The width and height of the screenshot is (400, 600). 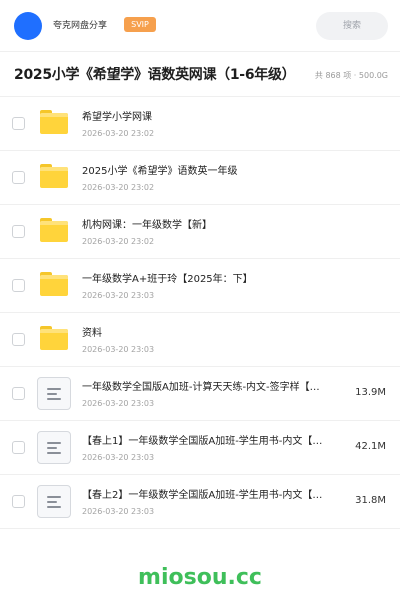 What do you see at coordinates (28, 26) in the screenshot?
I see `avatar` at bounding box center [28, 26].